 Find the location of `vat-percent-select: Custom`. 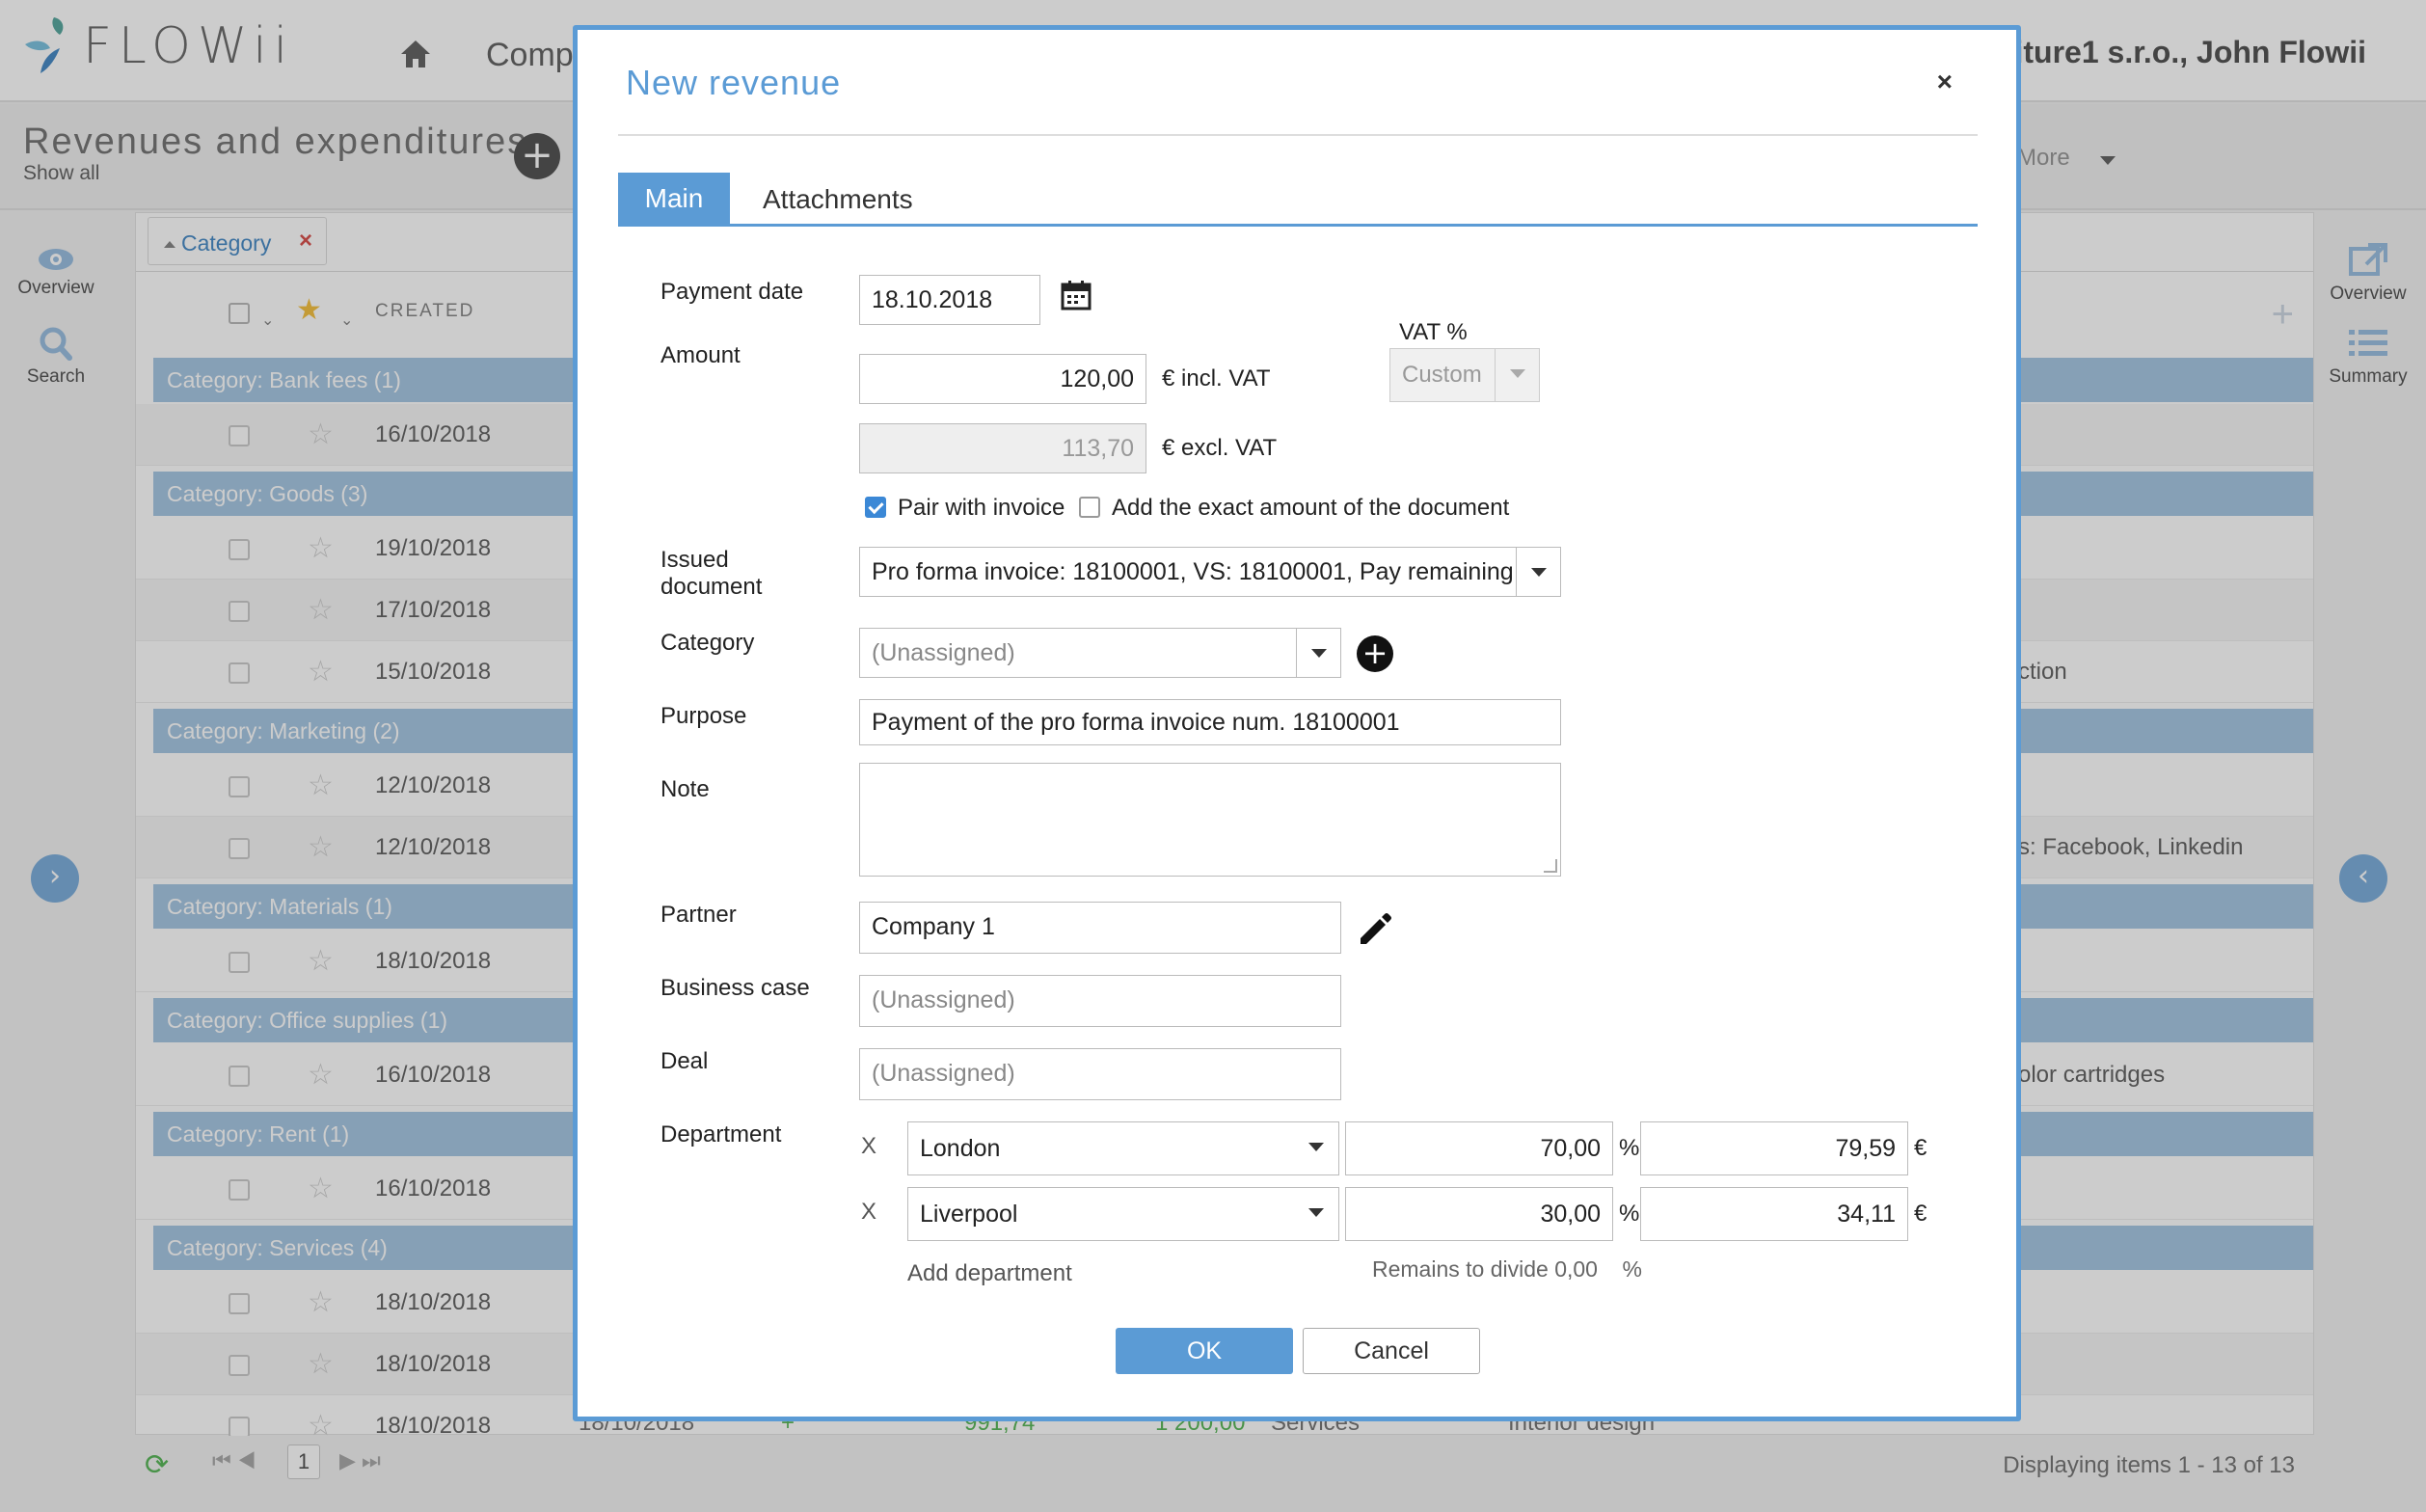

vat-percent-select: Custom is located at coordinates (1464, 375).